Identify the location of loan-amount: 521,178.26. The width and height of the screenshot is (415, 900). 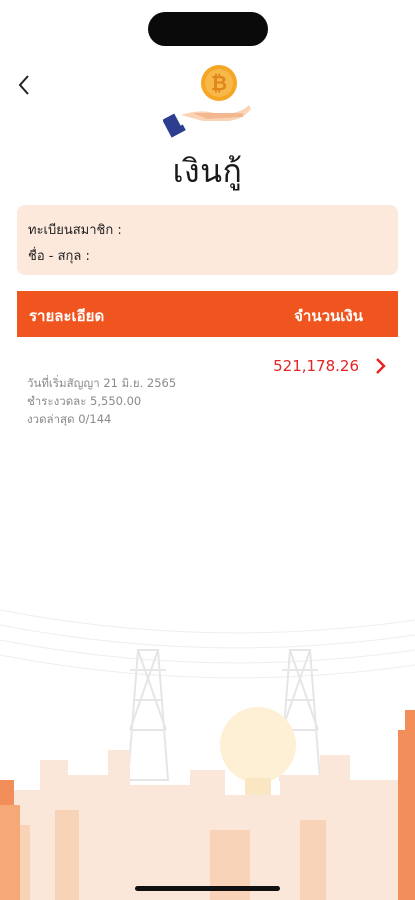
(316, 366).